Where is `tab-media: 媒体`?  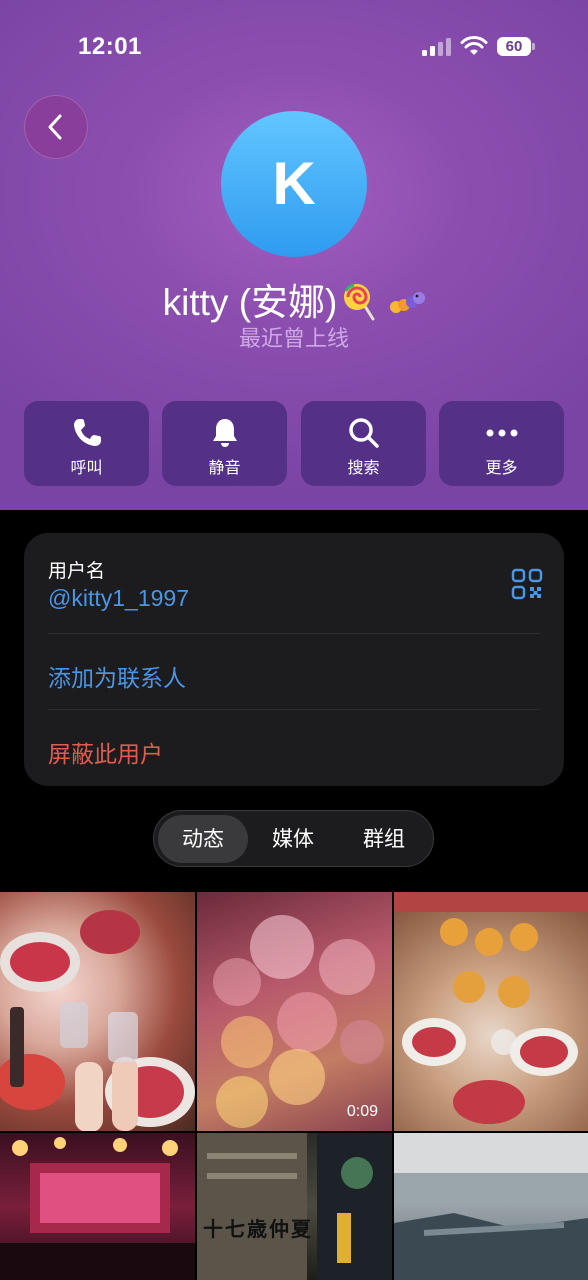
tab-media: 媒体 is located at coordinates (293, 839).